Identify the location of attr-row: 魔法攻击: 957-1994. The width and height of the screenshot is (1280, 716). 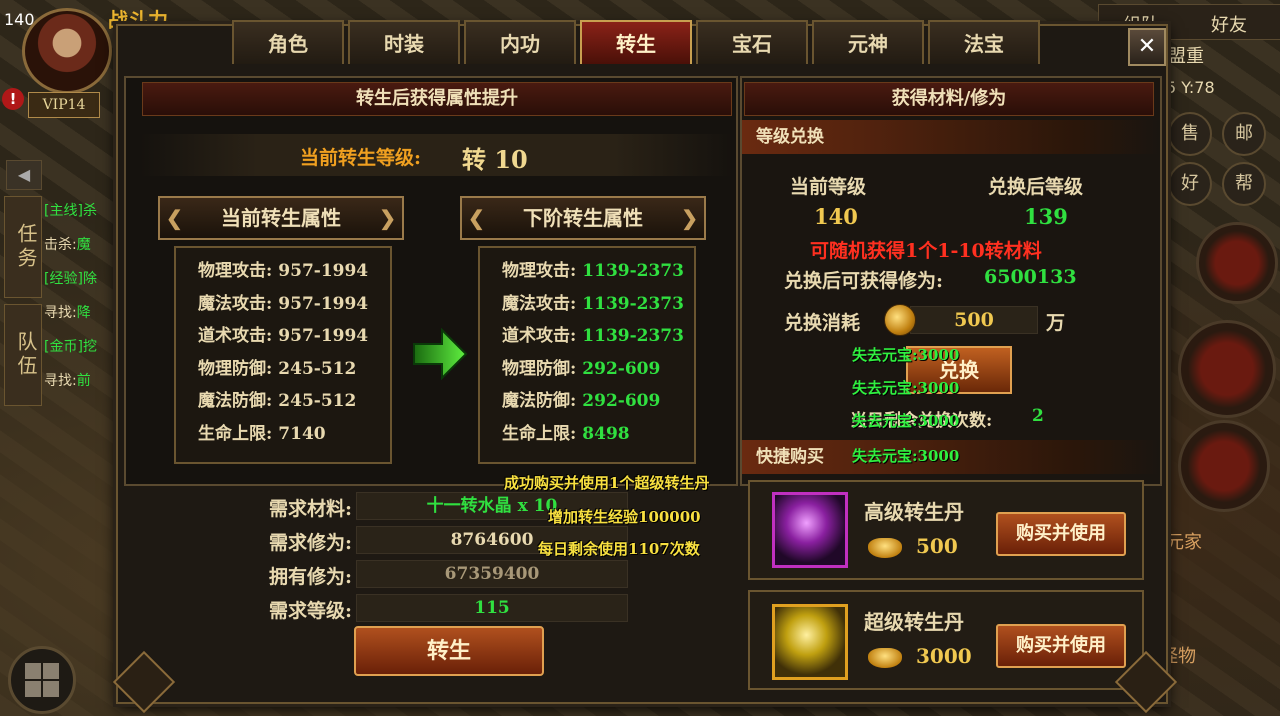
(283, 301).